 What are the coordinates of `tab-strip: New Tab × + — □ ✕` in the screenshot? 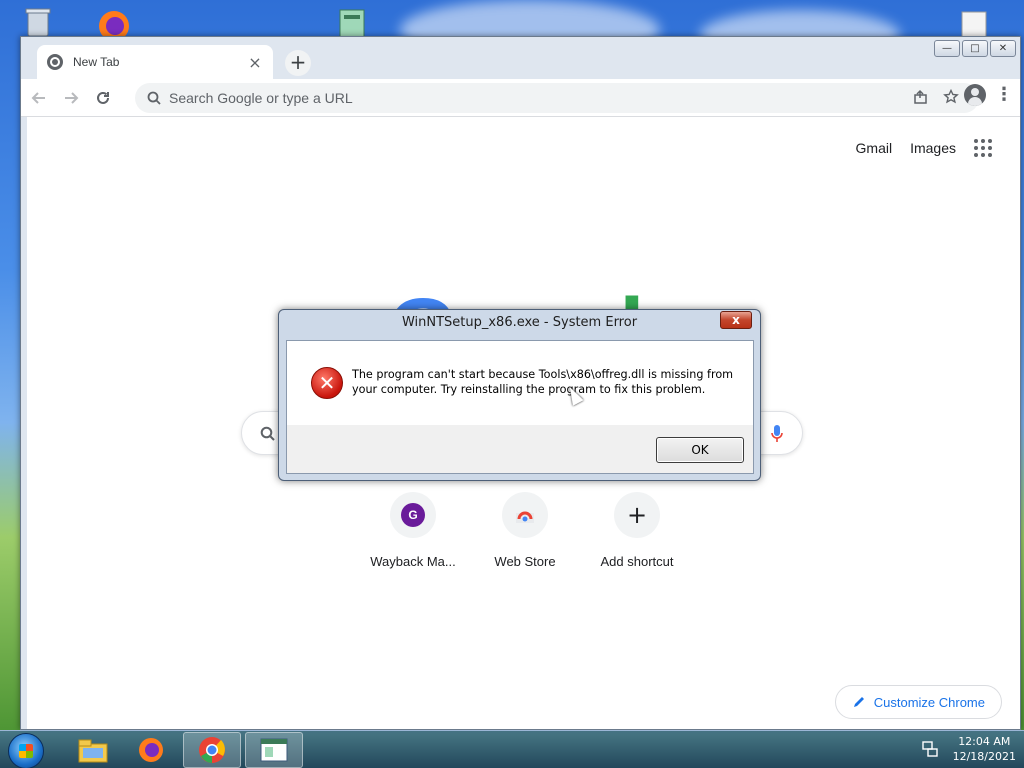 It's located at (520, 58).